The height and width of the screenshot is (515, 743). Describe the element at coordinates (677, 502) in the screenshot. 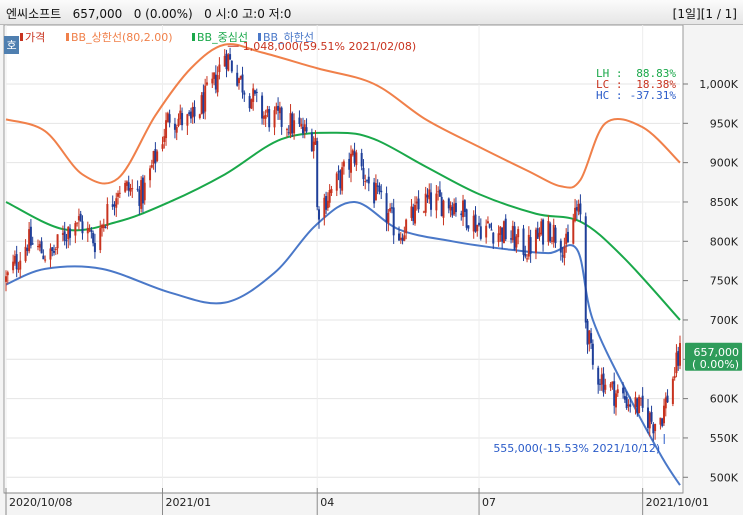

I see `x-tick-label: 2021/10/01` at that location.